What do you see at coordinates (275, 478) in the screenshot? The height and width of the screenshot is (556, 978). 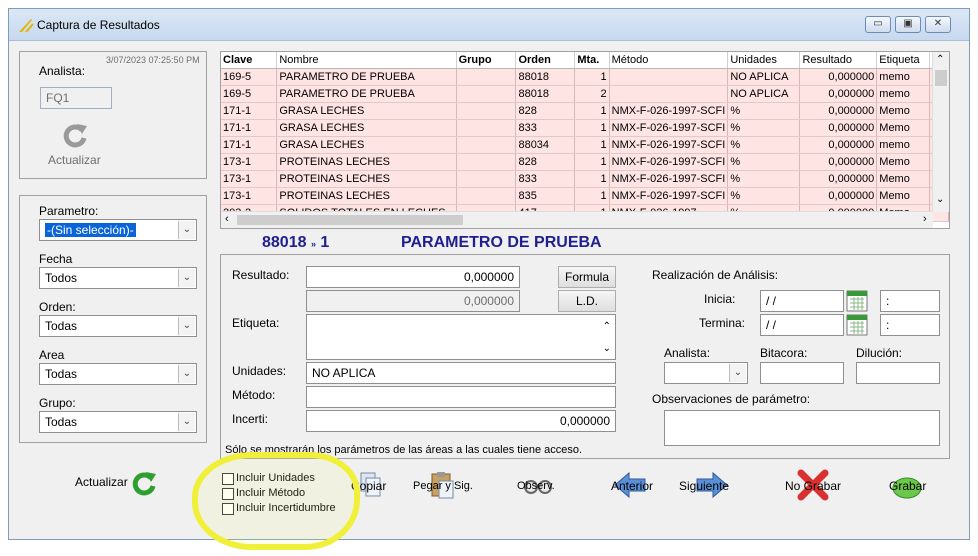 I see `incluir-unidades-label: Incluir Unidades` at bounding box center [275, 478].